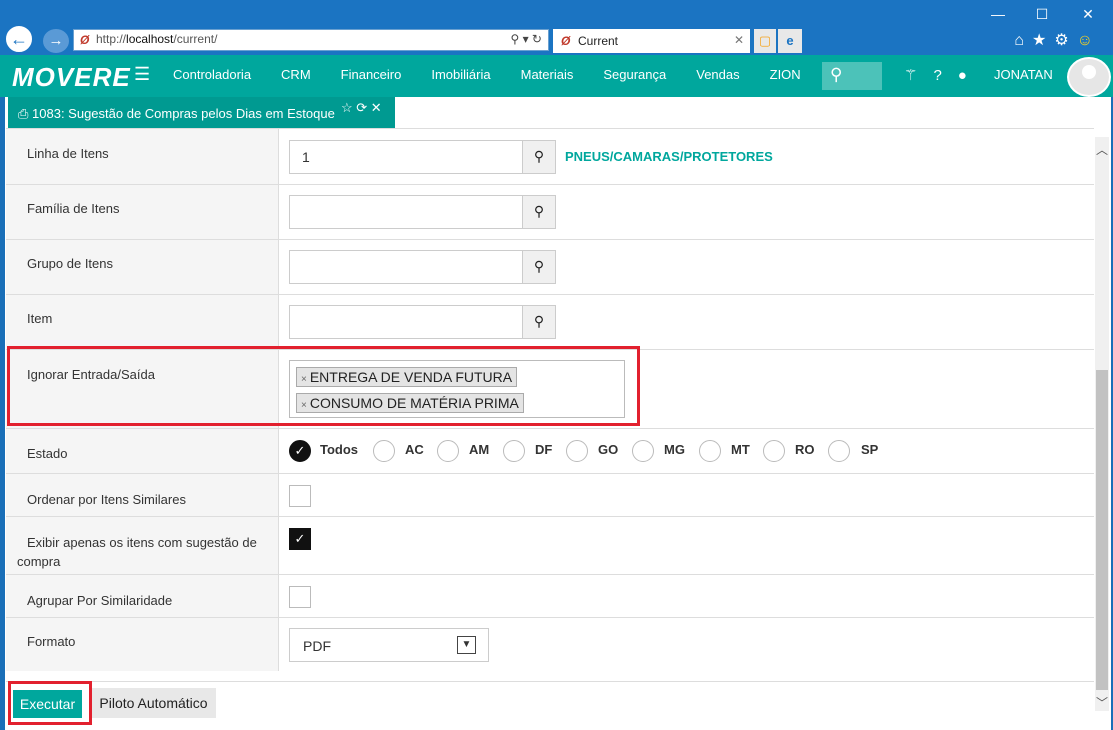 Image resolution: width=1113 pixels, height=730 pixels. I want to click on ordenar-similares-checkbox, so click(300, 496).